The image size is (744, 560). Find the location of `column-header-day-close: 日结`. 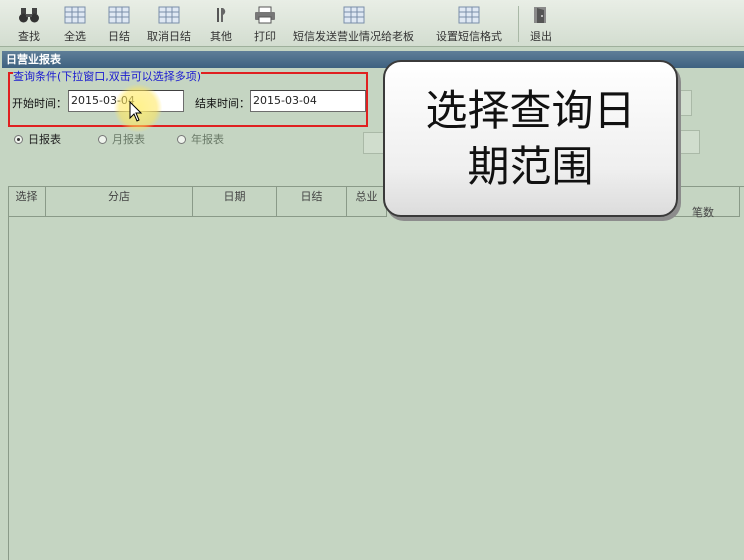

column-header-day-close: 日结 is located at coordinates (312, 201).